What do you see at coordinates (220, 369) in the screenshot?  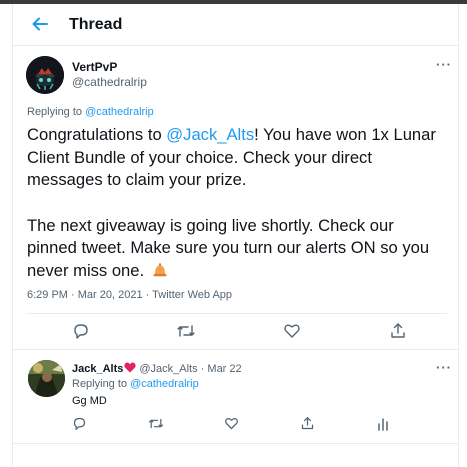 I see `tweet-date: · Mar 22` at bounding box center [220, 369].